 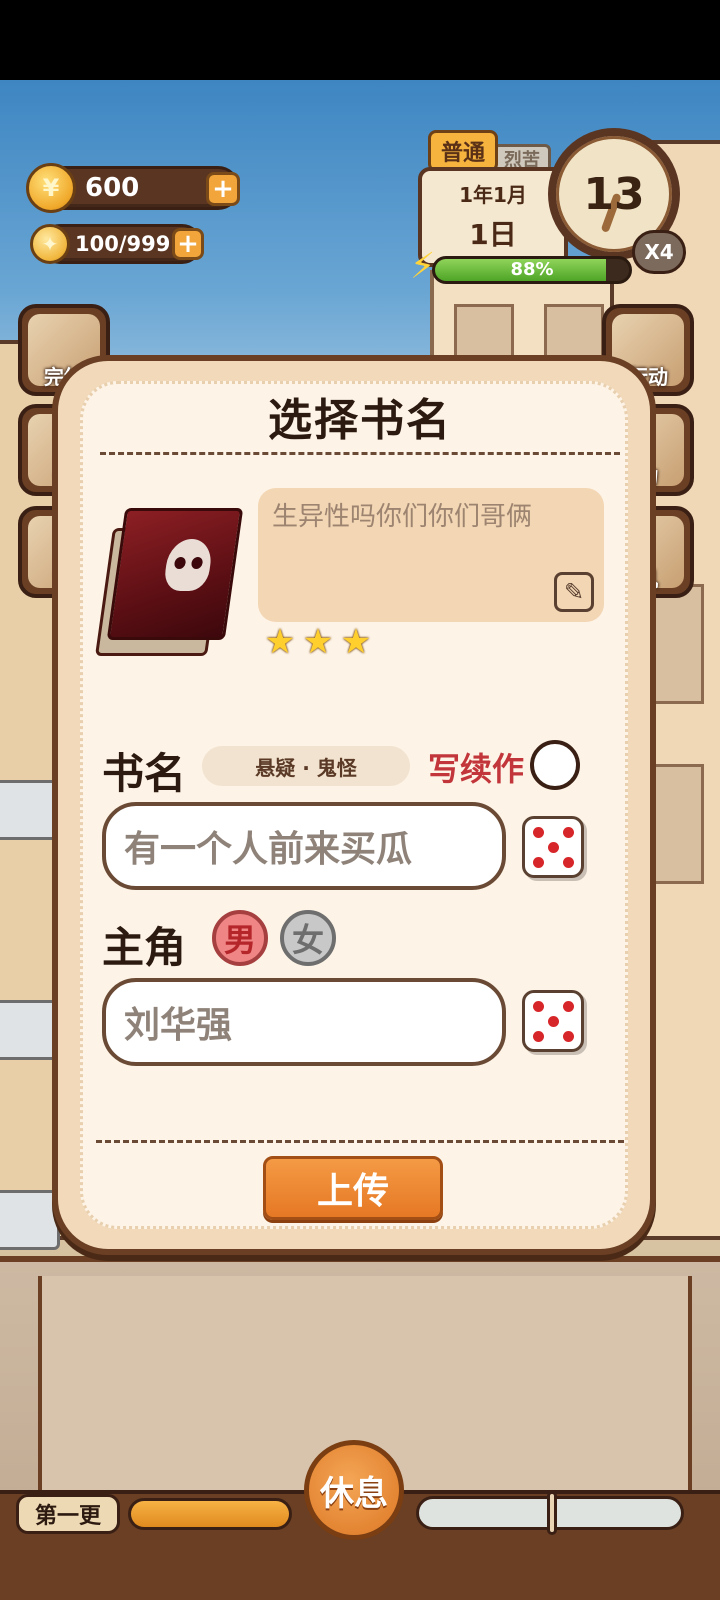 I want to click on protagonist-input: 刘华强, so click(x=304, y=1022).